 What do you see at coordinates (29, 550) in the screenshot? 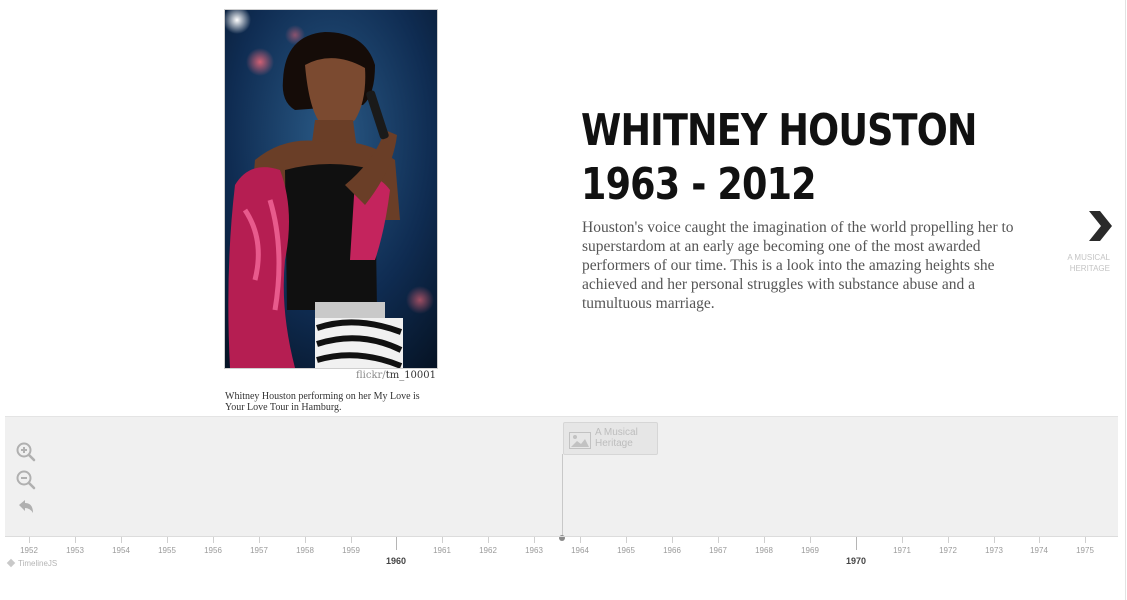
I see `axis-year-label: 1952` at bounding box center [29, 550].